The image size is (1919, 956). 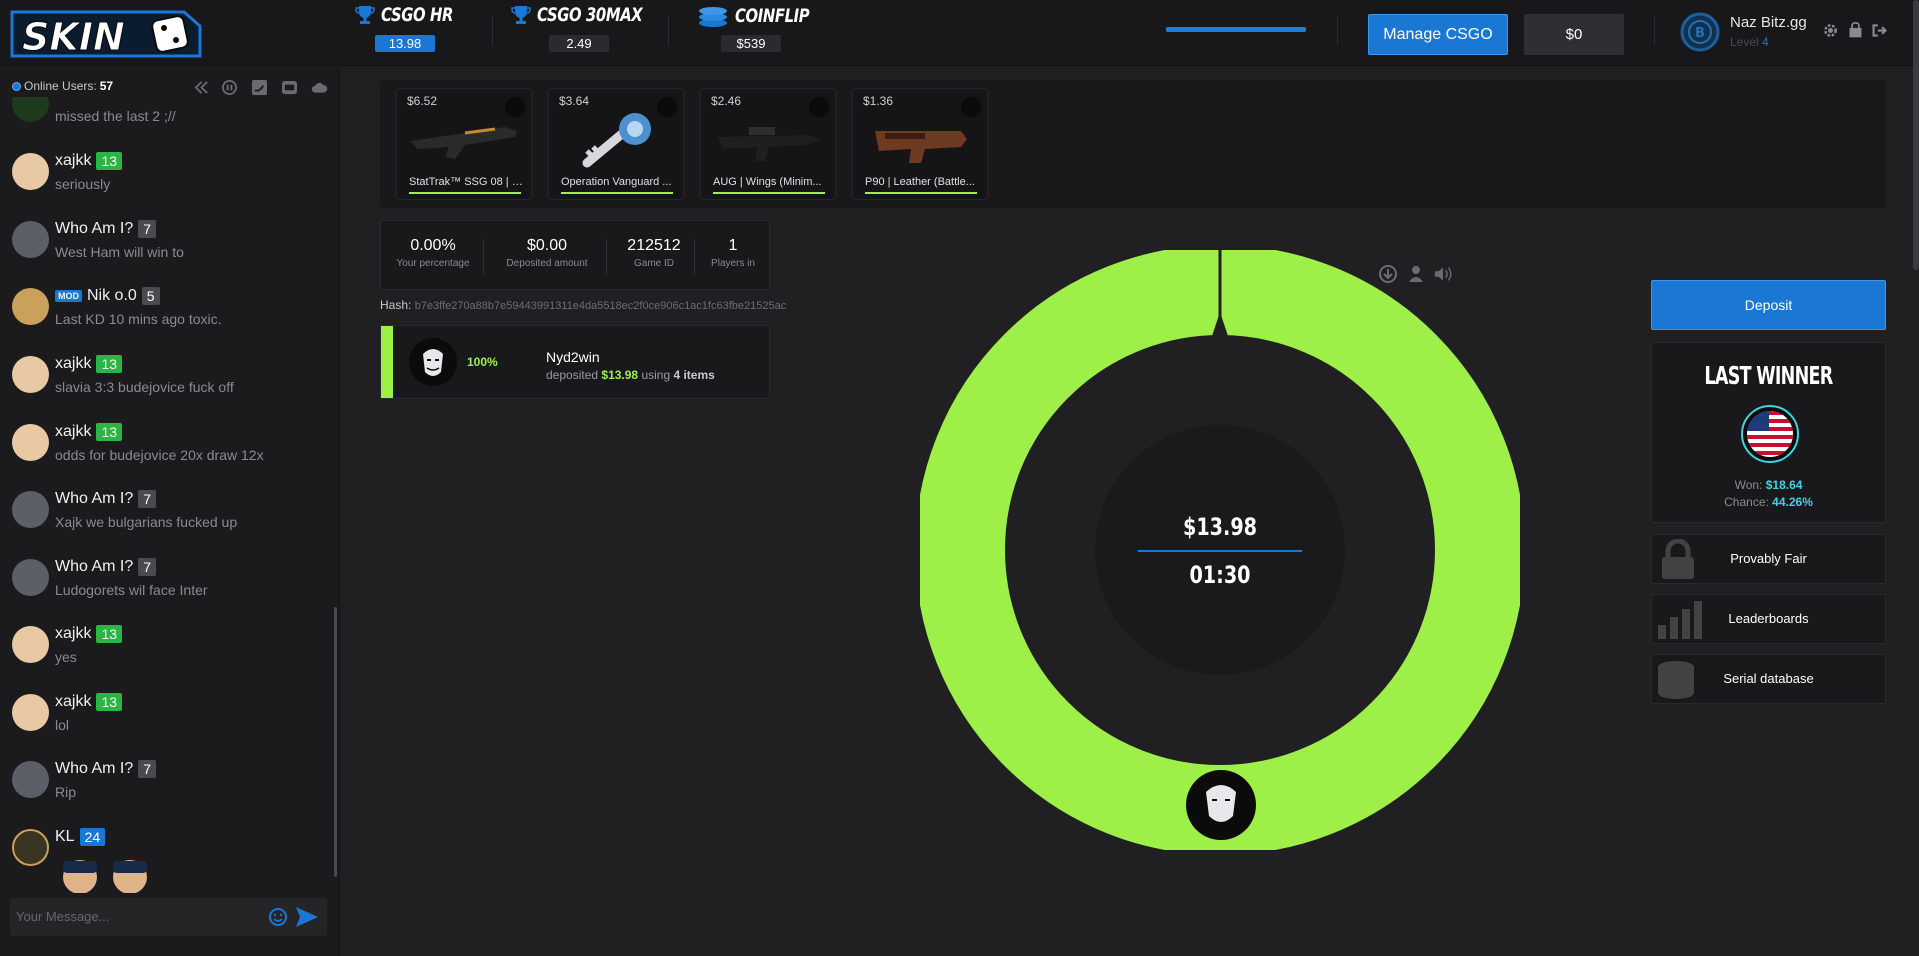 What do you see at coordinates (414, 28) in the screenshot?
I see `game-csgo-hr: CSGO HR 13.98` at bounding box center [414, 28].